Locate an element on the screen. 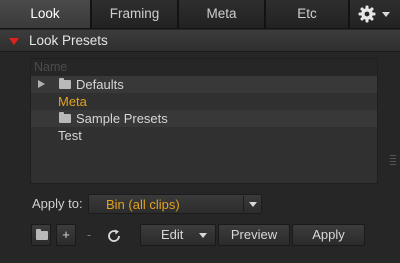 The height and width of the screenshot is (263, 400). tab-framing: Framing is located at coordinates (135, 14).